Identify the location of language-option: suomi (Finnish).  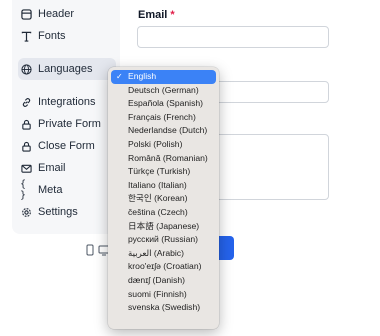
(163, 295).